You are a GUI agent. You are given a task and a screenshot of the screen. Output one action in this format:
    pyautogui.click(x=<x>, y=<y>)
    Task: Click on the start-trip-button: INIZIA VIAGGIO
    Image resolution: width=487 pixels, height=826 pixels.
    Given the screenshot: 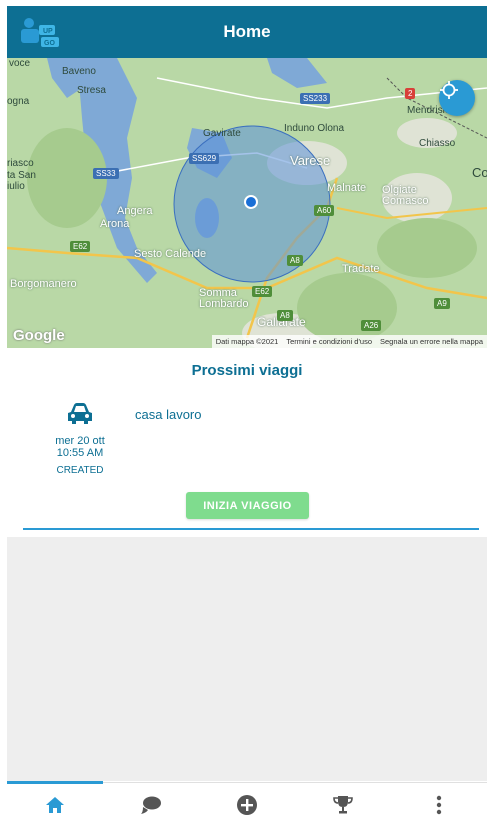 What is the action you would take?
    pyautogui.click(x=247, y=505)
    